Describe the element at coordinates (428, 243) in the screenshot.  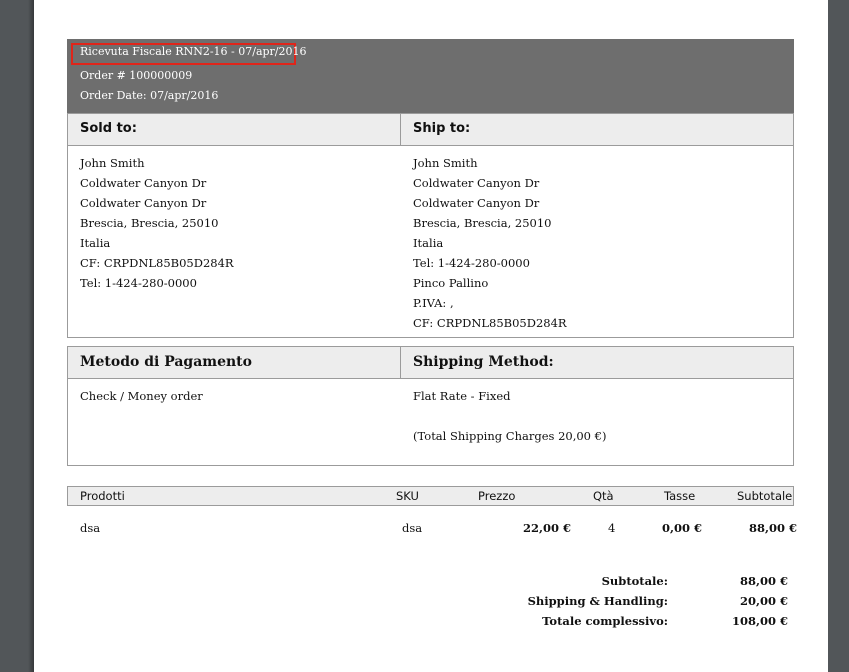
I see `ship-to-line: Italia` at that location.